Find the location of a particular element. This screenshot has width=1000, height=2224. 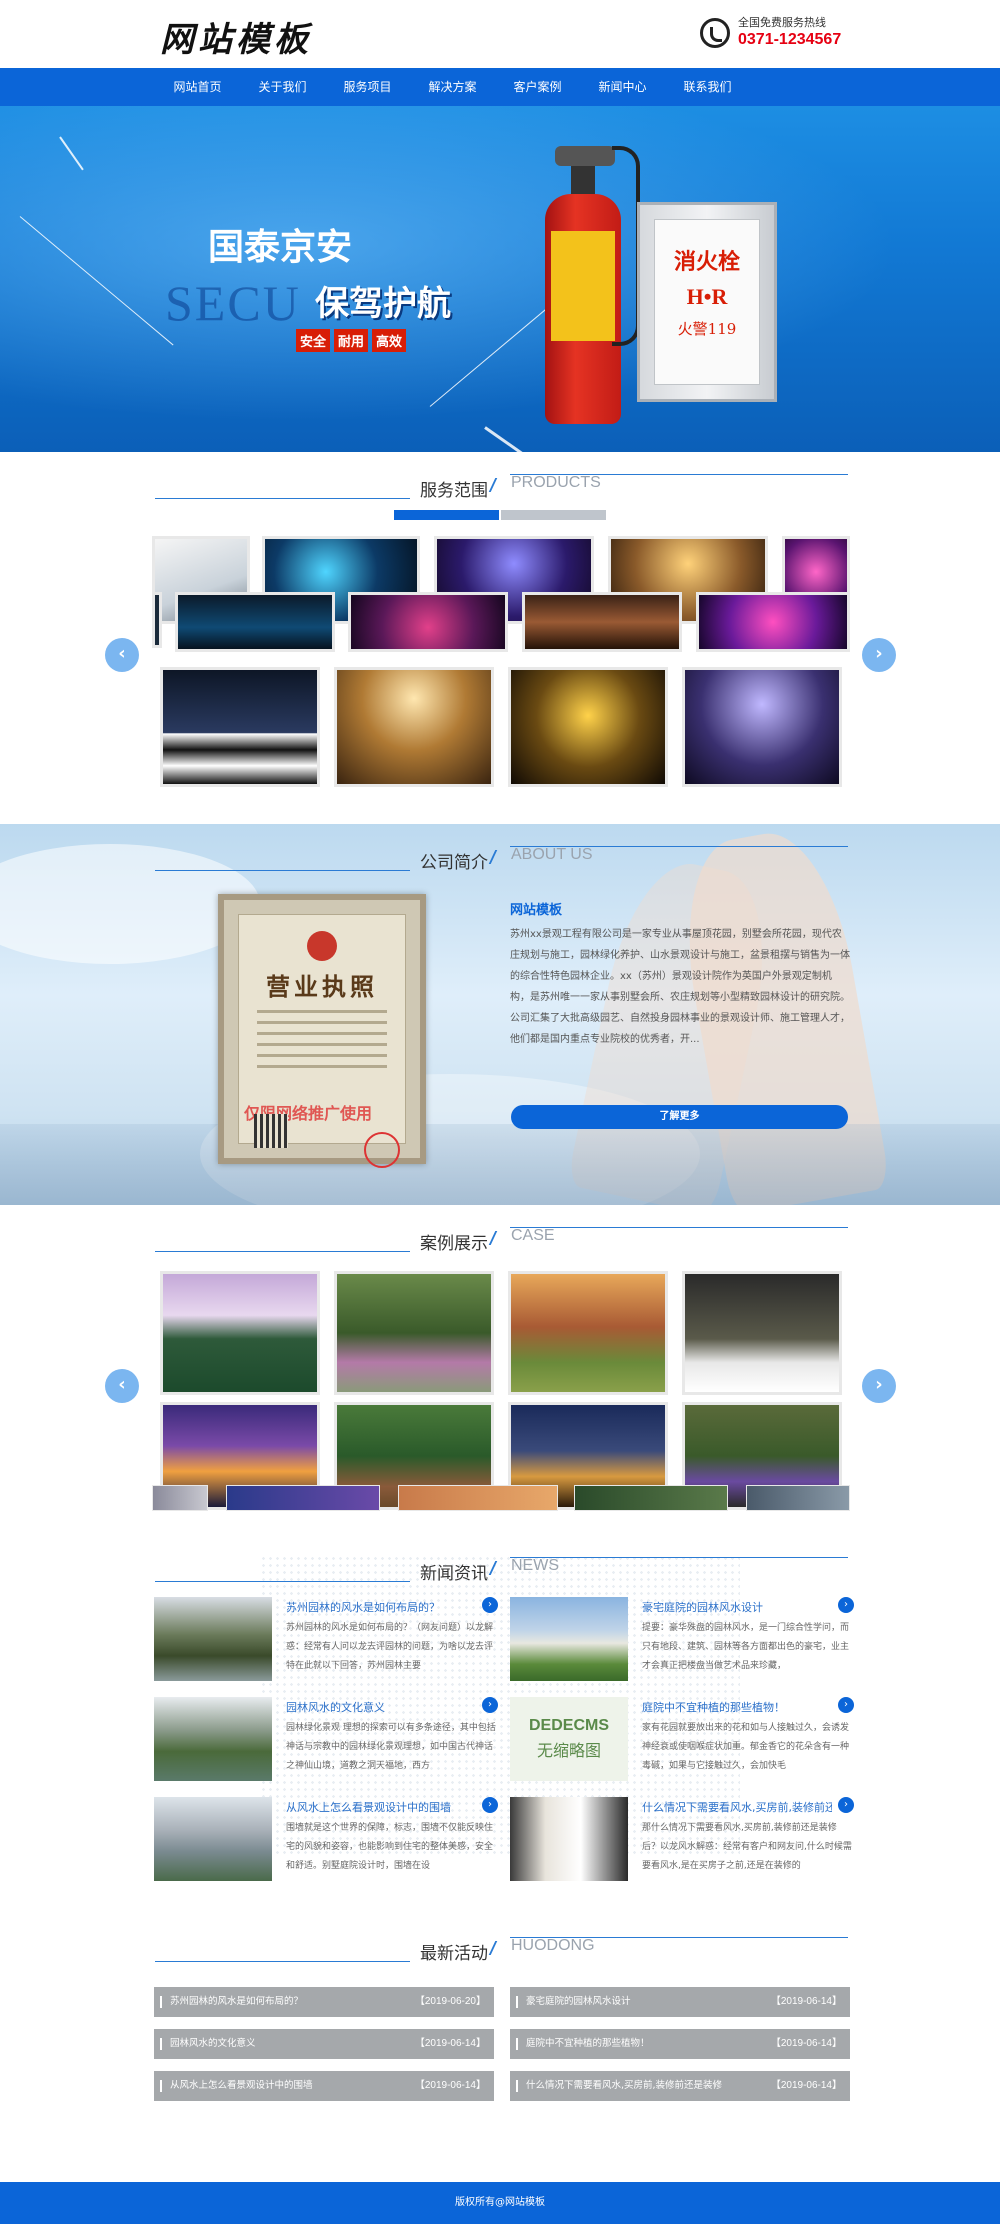

activity-row: 园林风水的文化意义 【2019-06-14】 is located at coordinates (324, 2044).